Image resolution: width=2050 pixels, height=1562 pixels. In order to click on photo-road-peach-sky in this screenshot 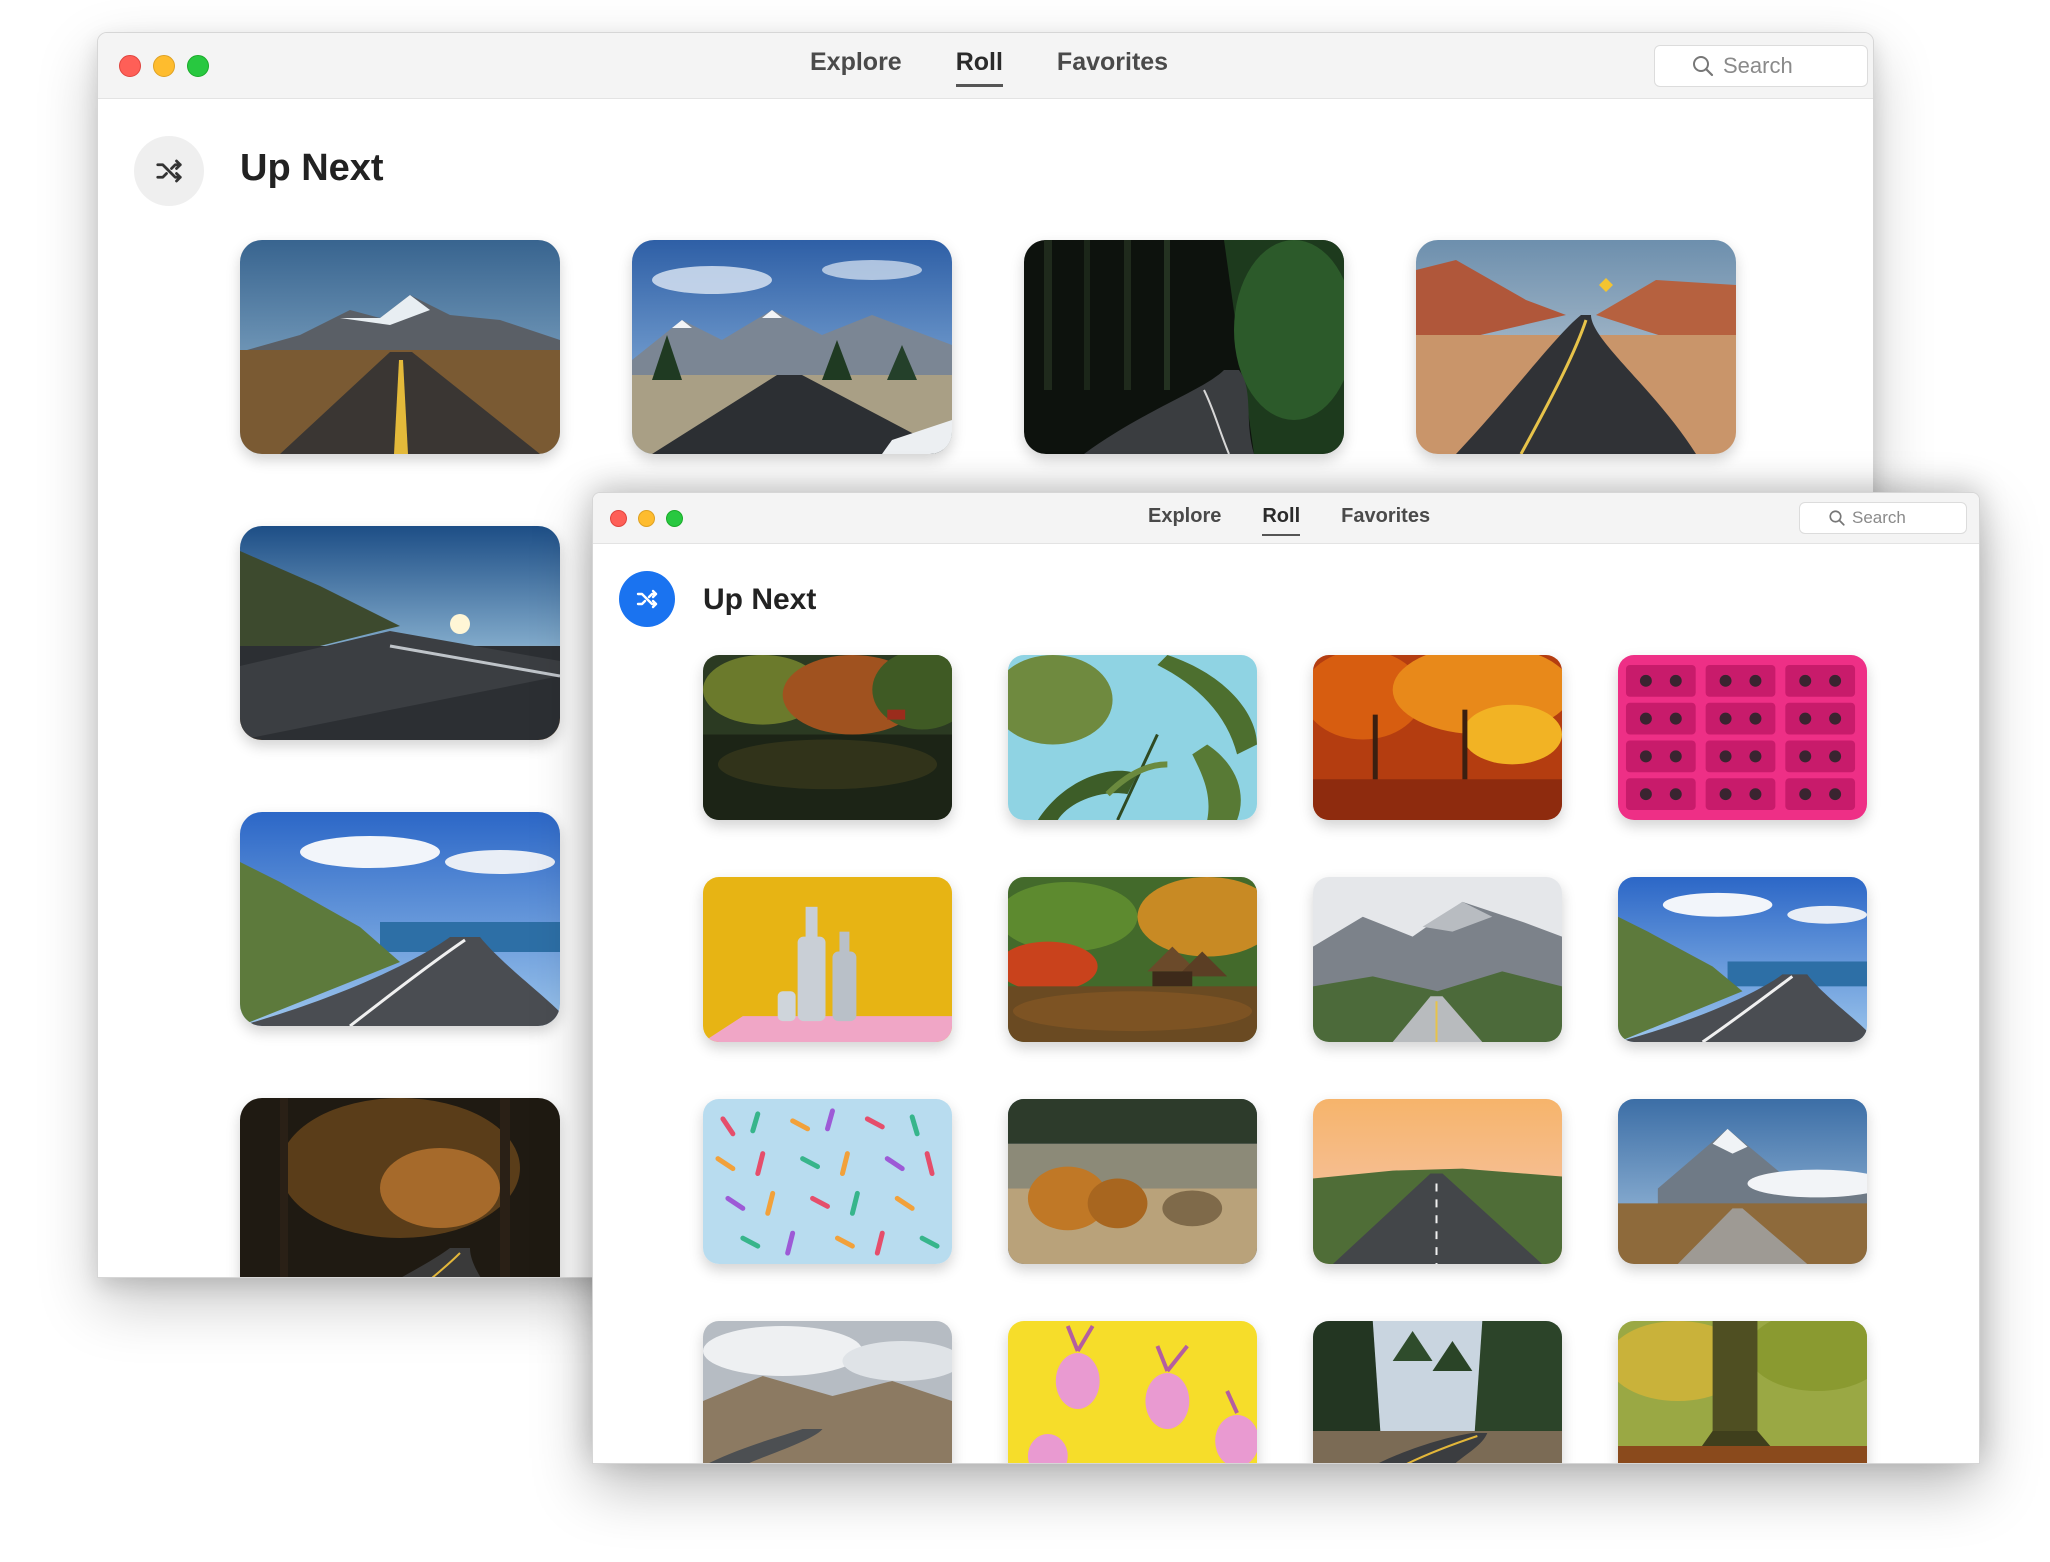, I will do `click(1437, 1181)`.